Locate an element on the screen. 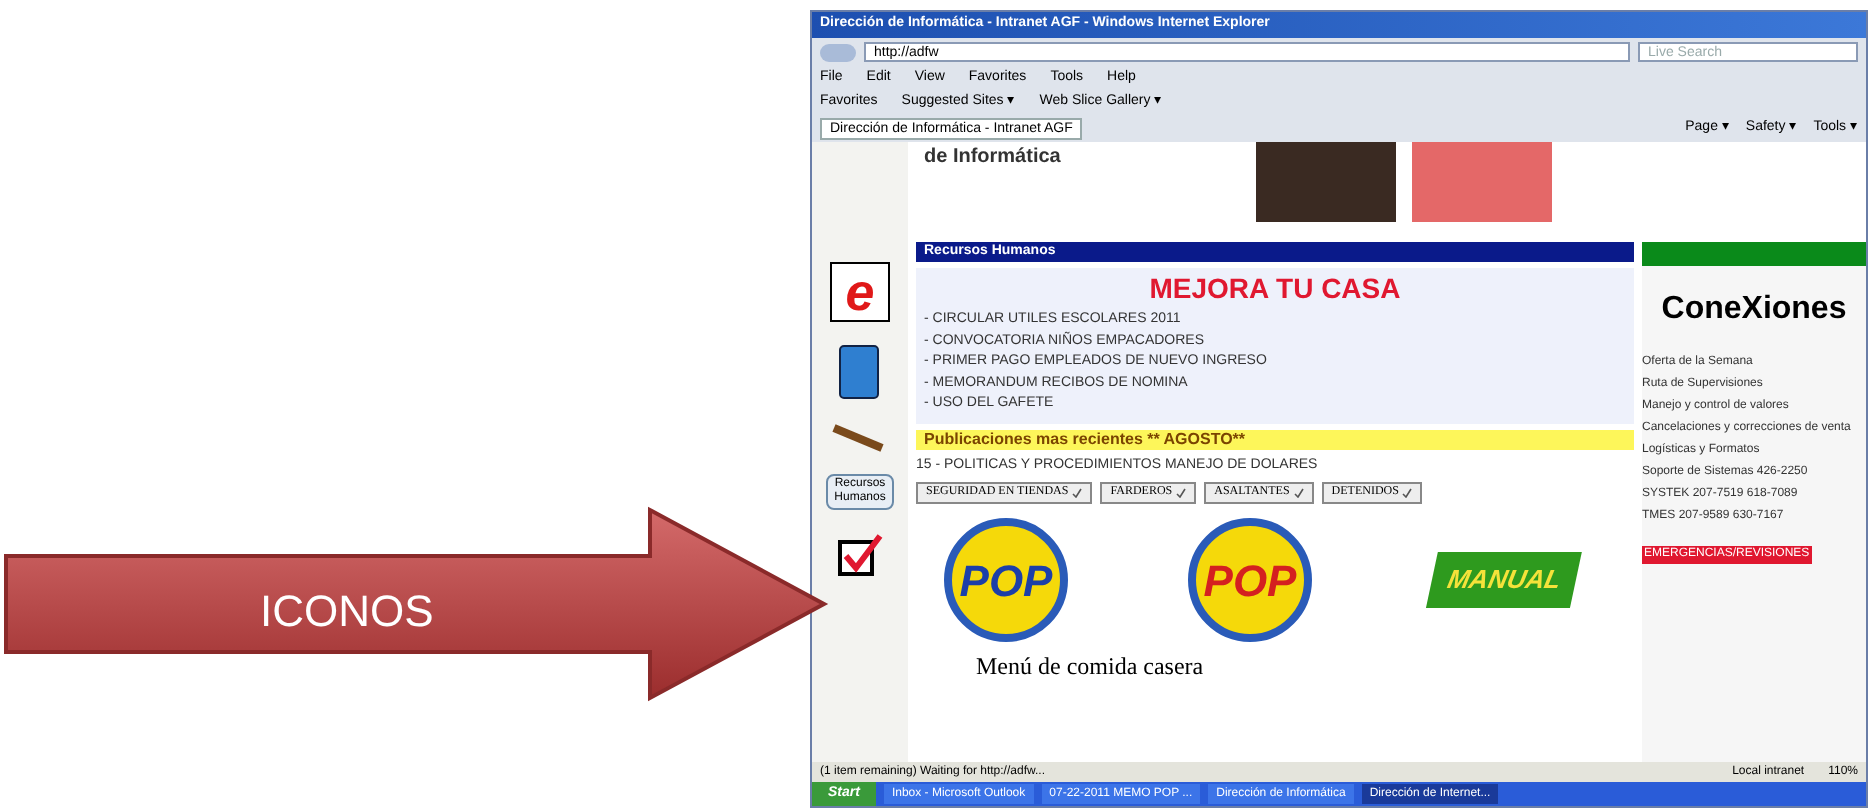 The width and height of the screenshot is (1868, 808). conexiones-logo: ConeXiones is located at coordinates (1754, 310).